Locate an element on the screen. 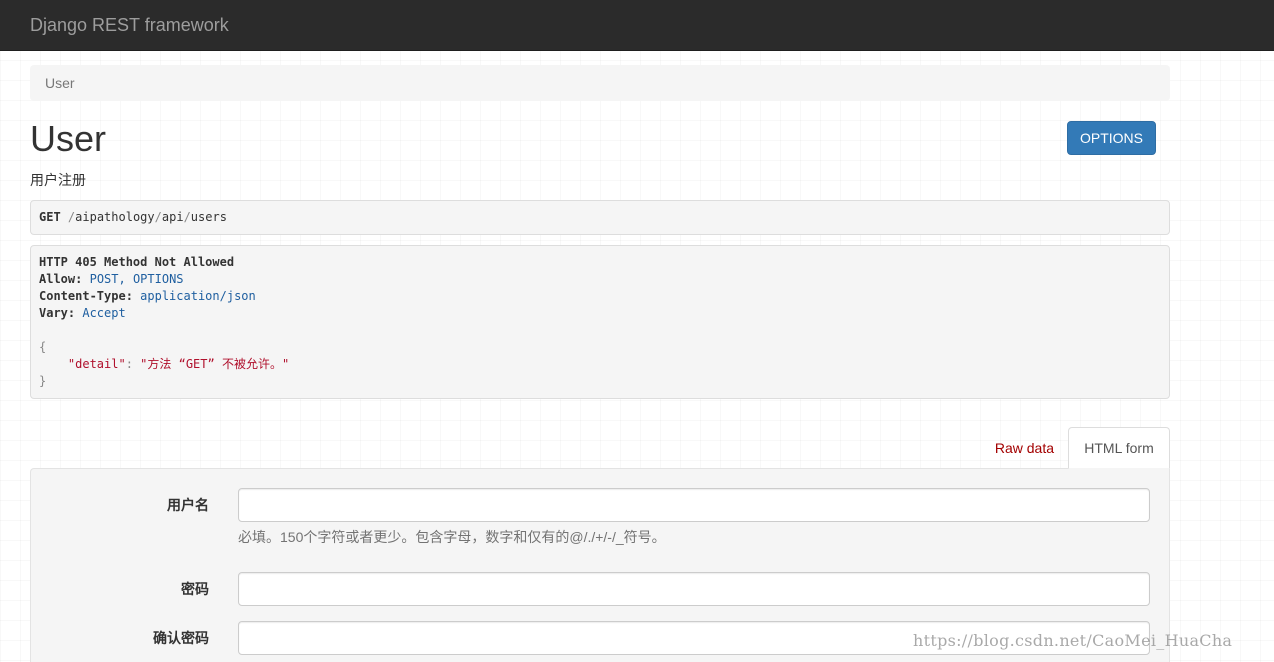 This screenshot has height=662, width=1274. response-header-key: Vary: is located at coordinates (57, 313).